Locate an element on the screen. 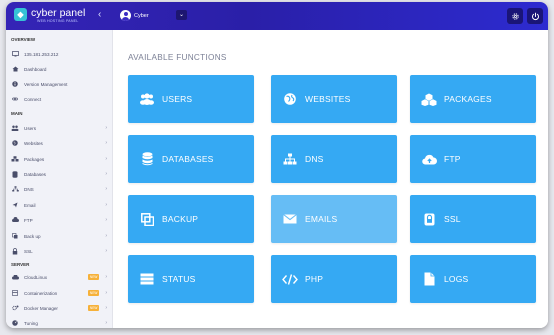 This screenshot has width=554, height=335. sidebar-item-containerization: Containerization NEW › is located at coordinates (59, 293).